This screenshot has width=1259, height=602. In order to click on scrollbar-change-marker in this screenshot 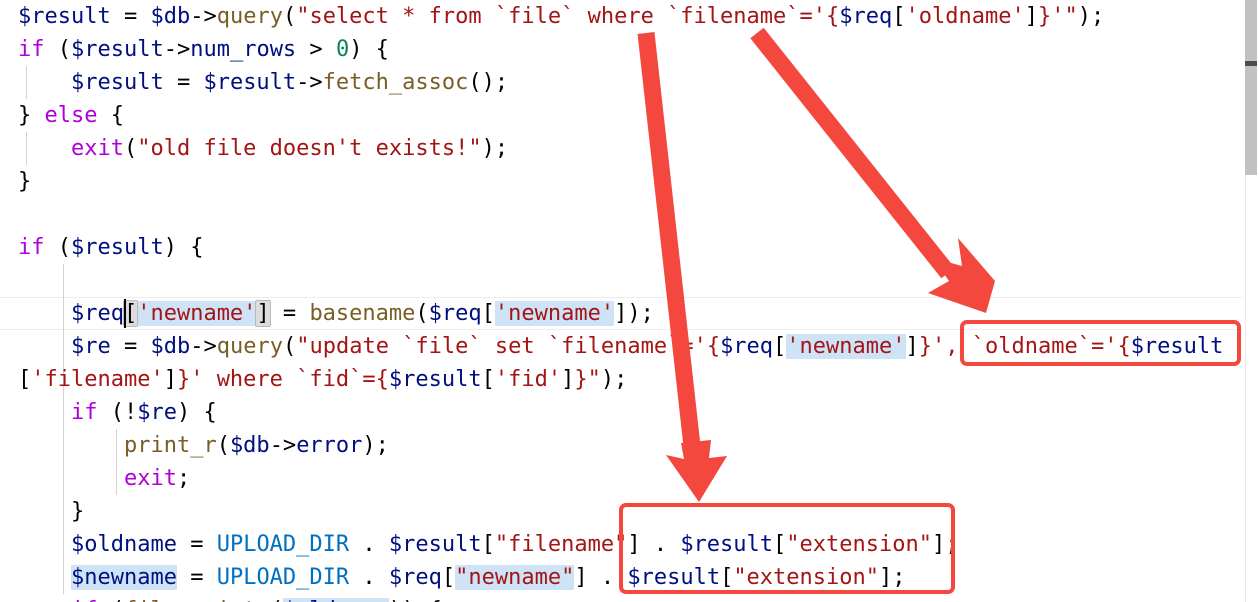, I will do `click(1251, 63)`.